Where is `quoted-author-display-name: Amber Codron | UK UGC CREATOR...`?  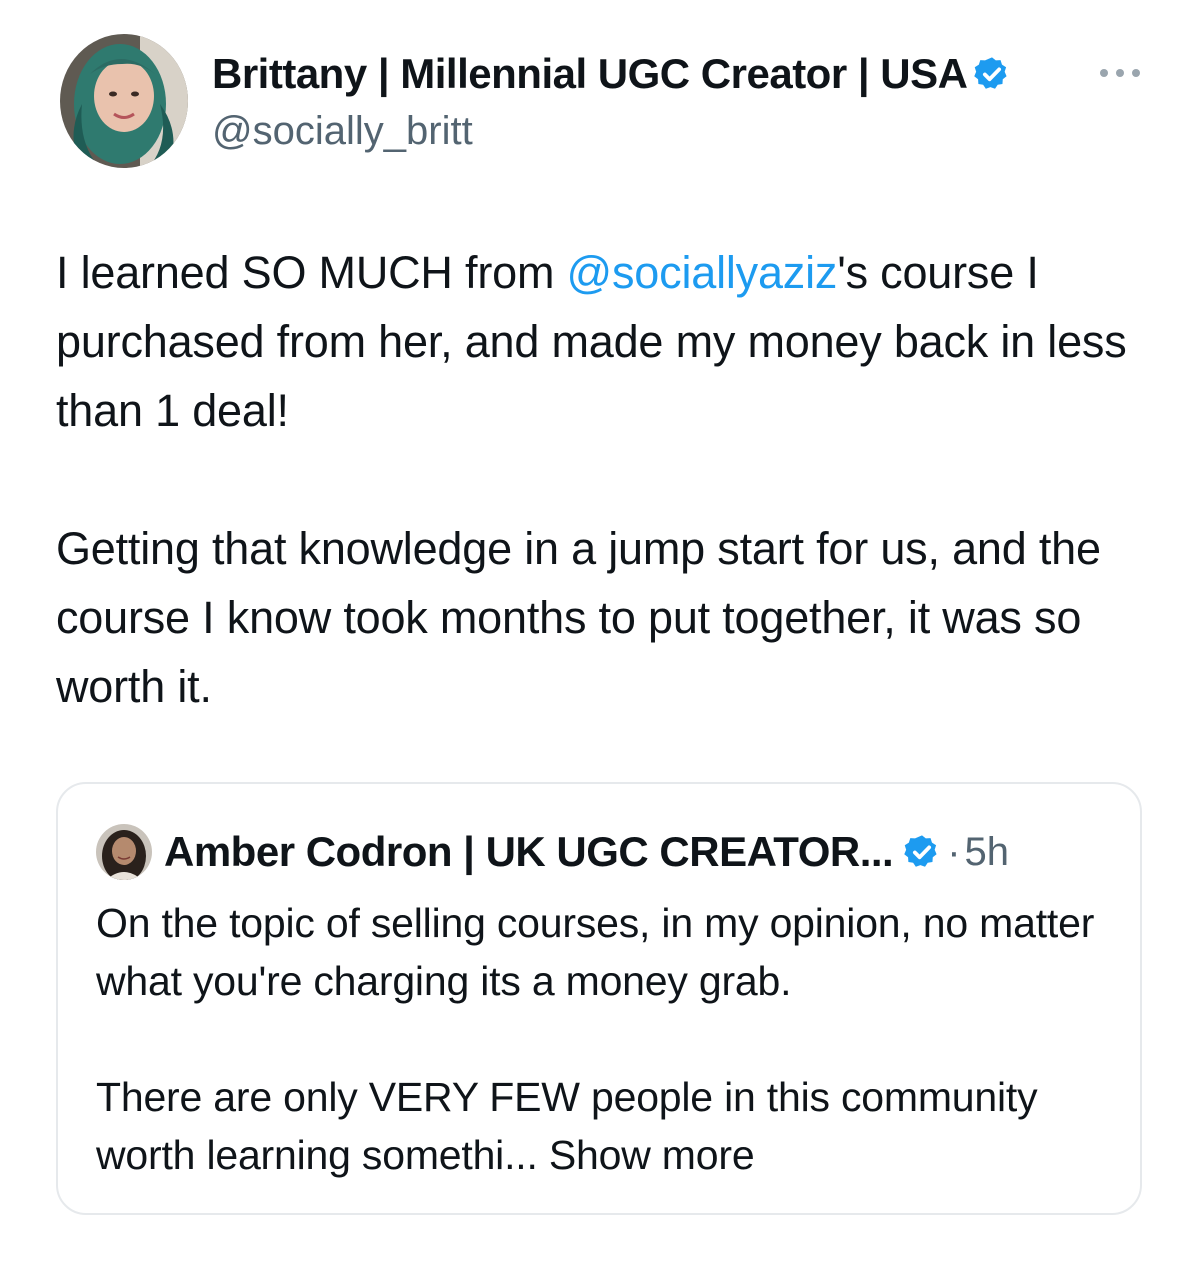
quoted-author-display-name: Amber Codron | UK UGC CREATOR... is located at coordinates (529, 851).